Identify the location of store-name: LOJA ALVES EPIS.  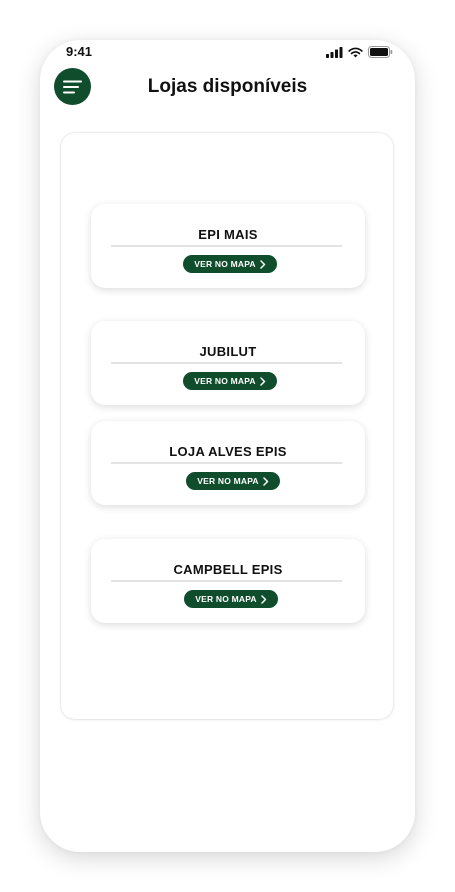
(228, 451).